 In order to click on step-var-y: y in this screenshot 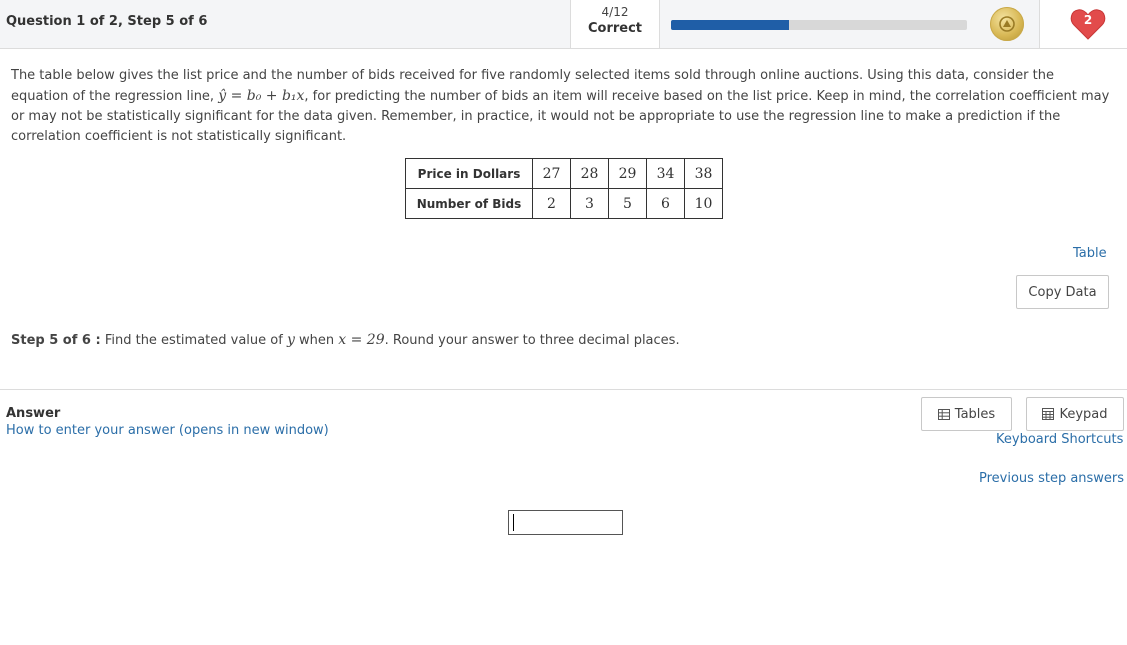, I will do `click(290, 340)`.